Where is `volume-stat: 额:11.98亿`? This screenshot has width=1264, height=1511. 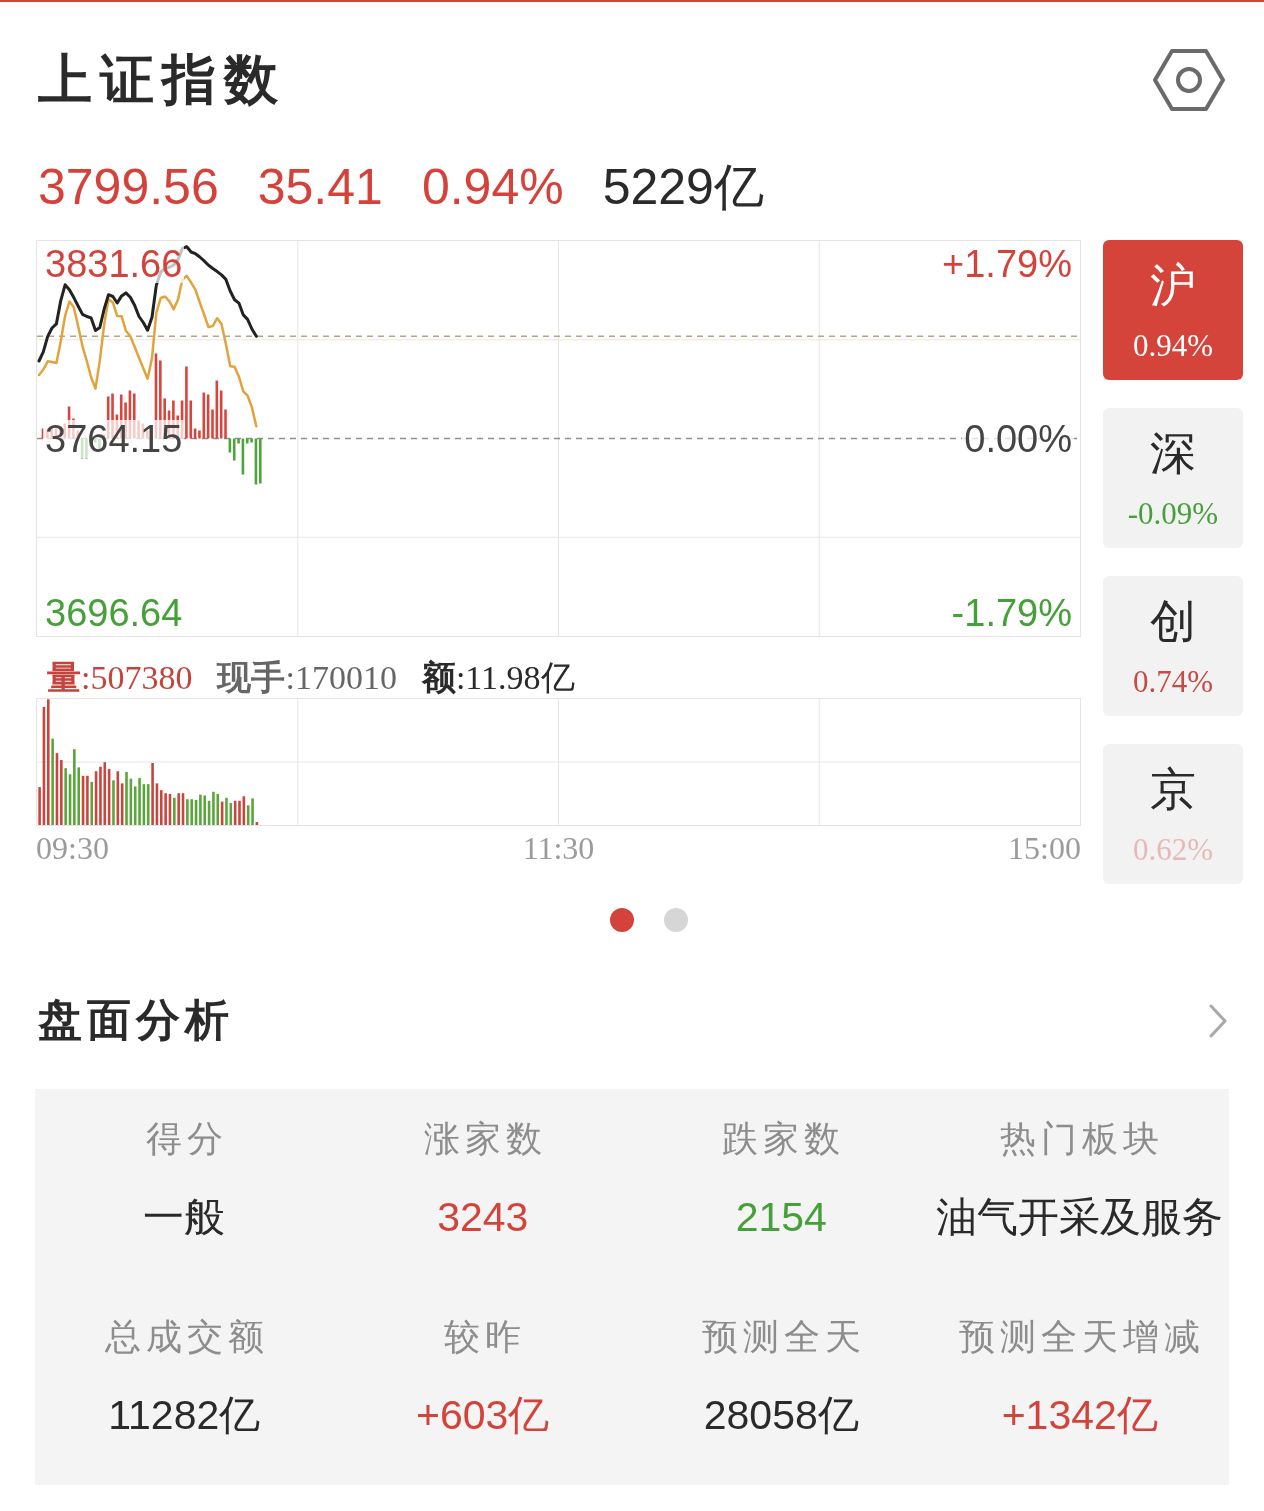
volume-stat: 额:11.98亿 is located at coordinates (498, 678).